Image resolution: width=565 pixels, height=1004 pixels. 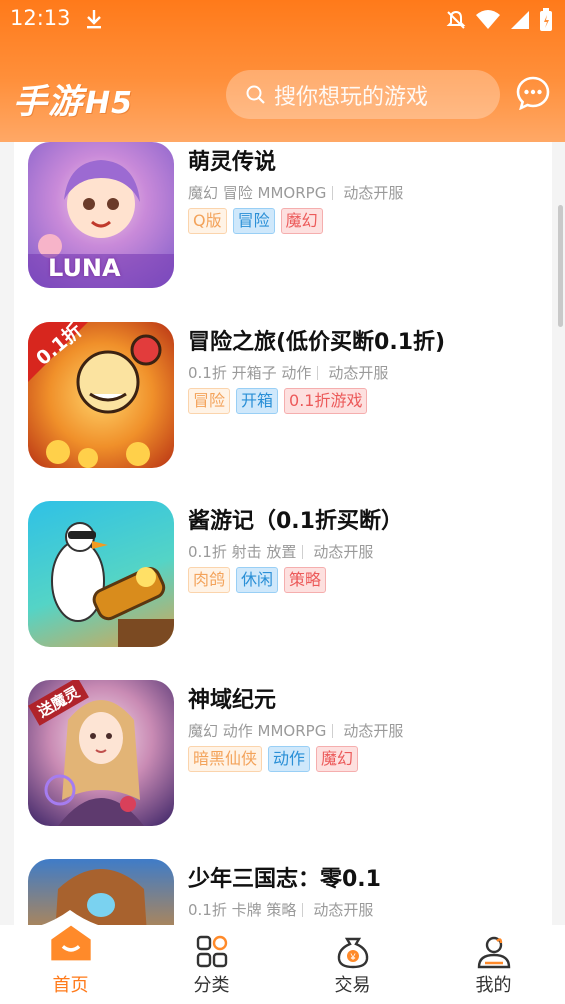 What do you see at coordinates (209, 580) in the screenshot?
I see `tag: 肉鸽` at bounding box center [209, 580].